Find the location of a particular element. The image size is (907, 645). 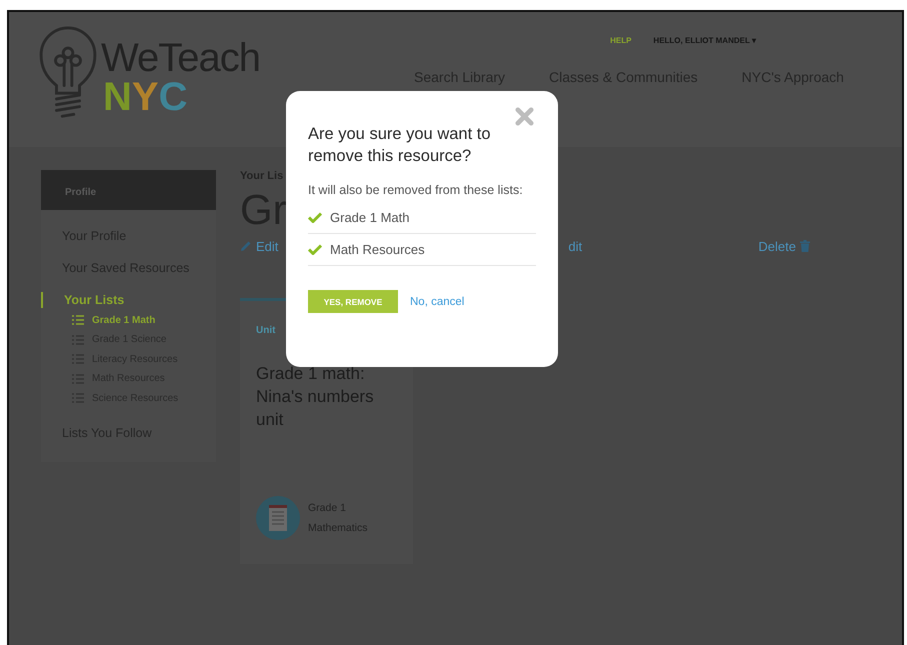

cancel-link: No, cancel is located at coordinates (437, 302).